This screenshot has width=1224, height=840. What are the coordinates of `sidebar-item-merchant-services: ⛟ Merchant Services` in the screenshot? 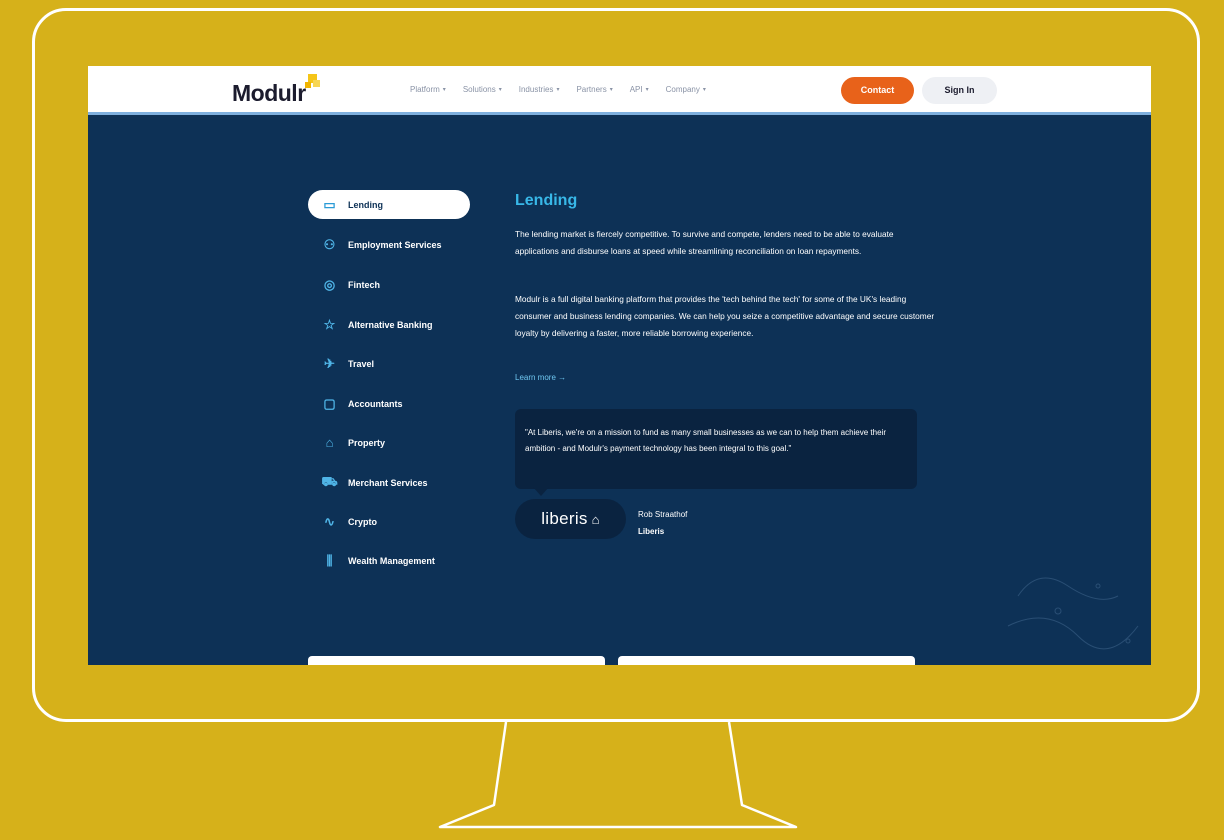 It's located at (389, 482).